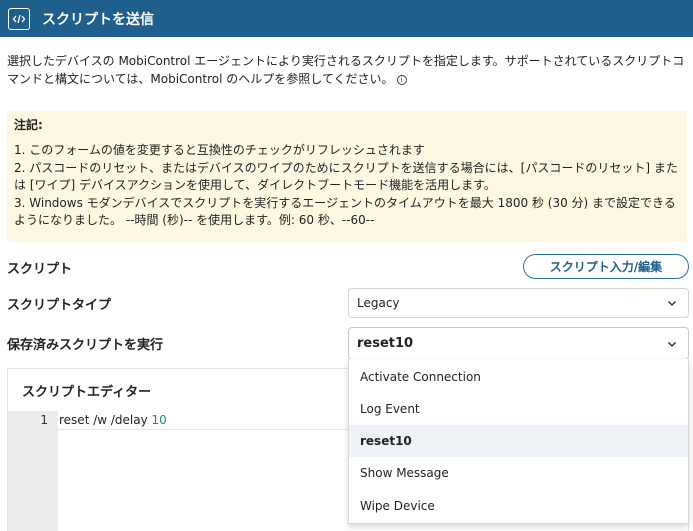 This screenshot has width=693, height=531. What do you see at coordinates (518, 377) in the screenshot?
I see `dropdown-option: Activate Connection` at bounding box center [518, 377].